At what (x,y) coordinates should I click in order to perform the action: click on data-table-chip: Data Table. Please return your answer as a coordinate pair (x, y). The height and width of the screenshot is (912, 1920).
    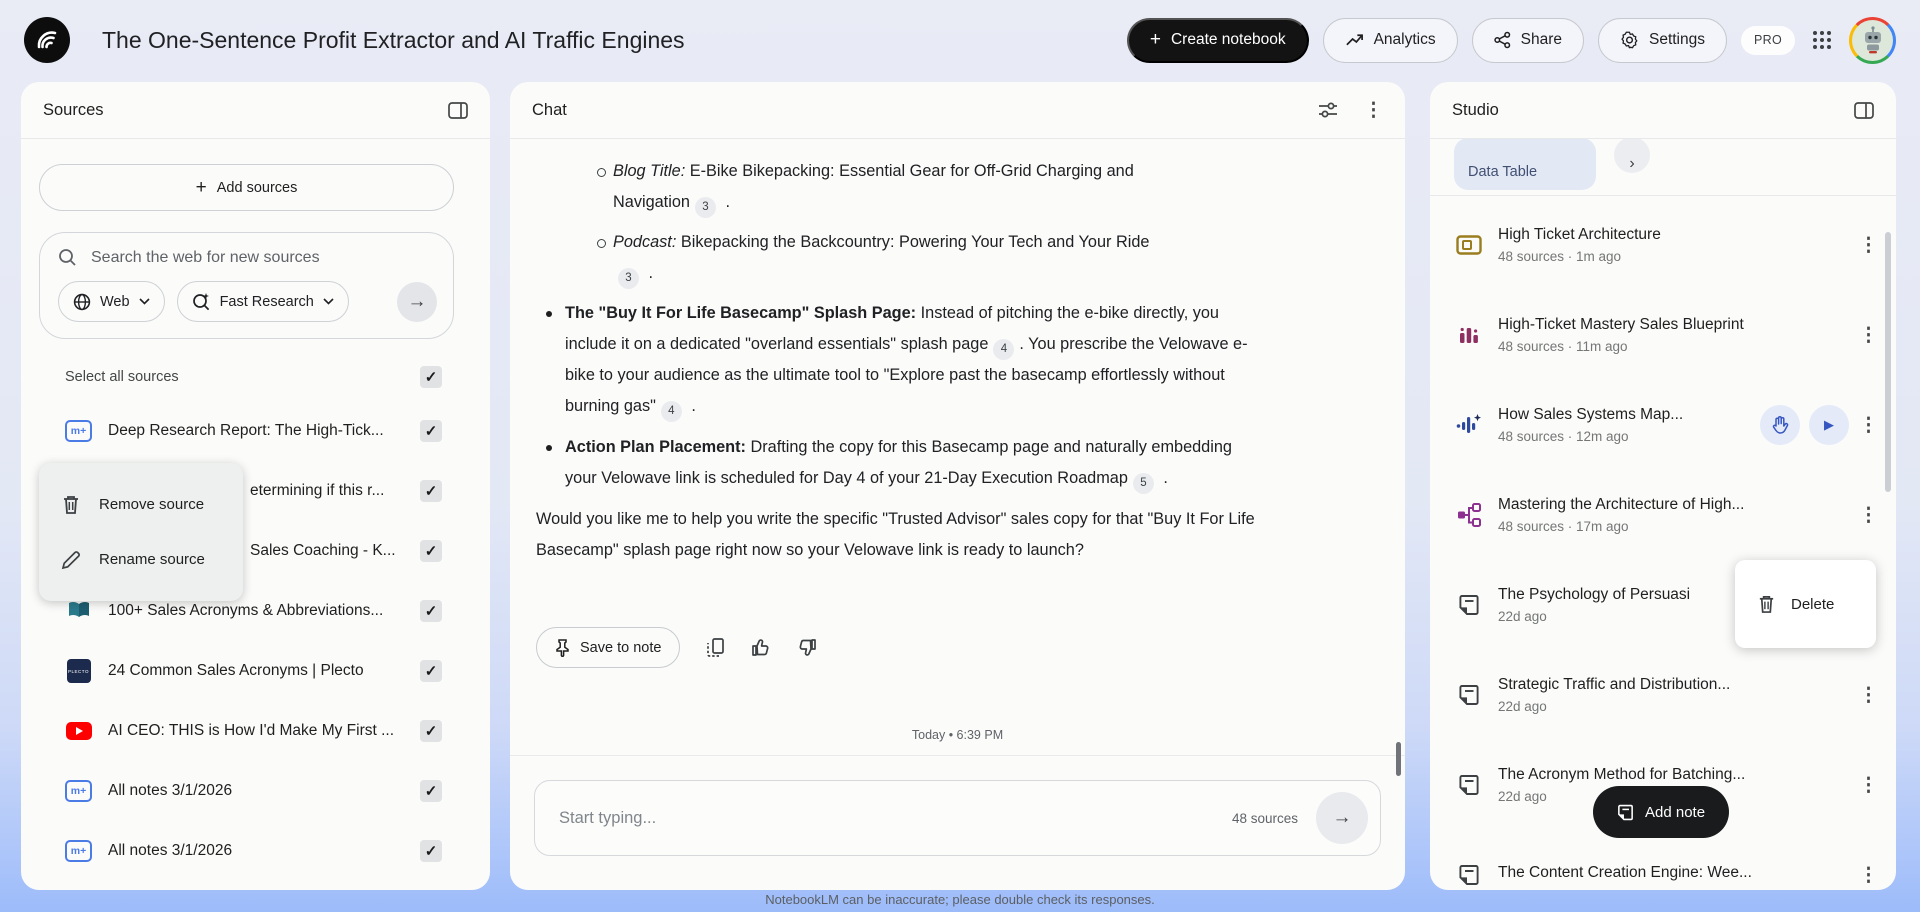
    Looking at the image, I should click on (1525, 164).